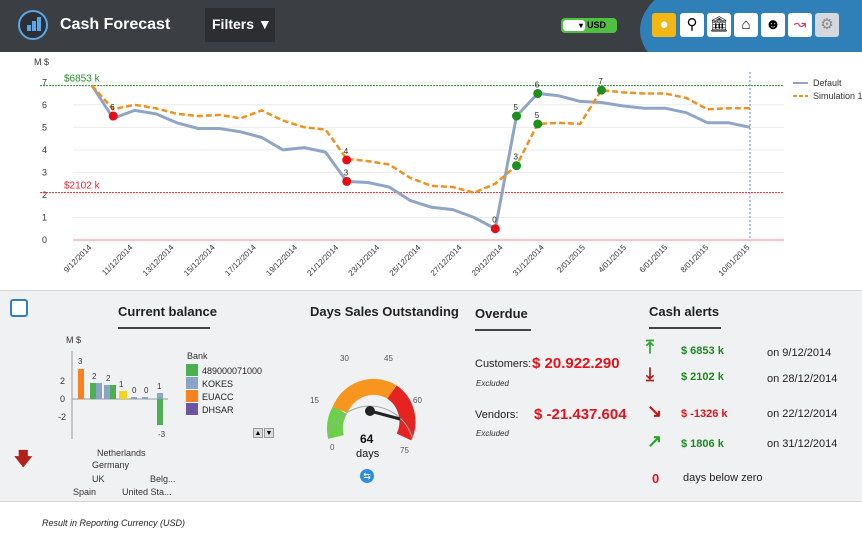 This screenshot has width=862, height=543. I want to click on x-tick-label: 11/12/2014, so click(117, 260).